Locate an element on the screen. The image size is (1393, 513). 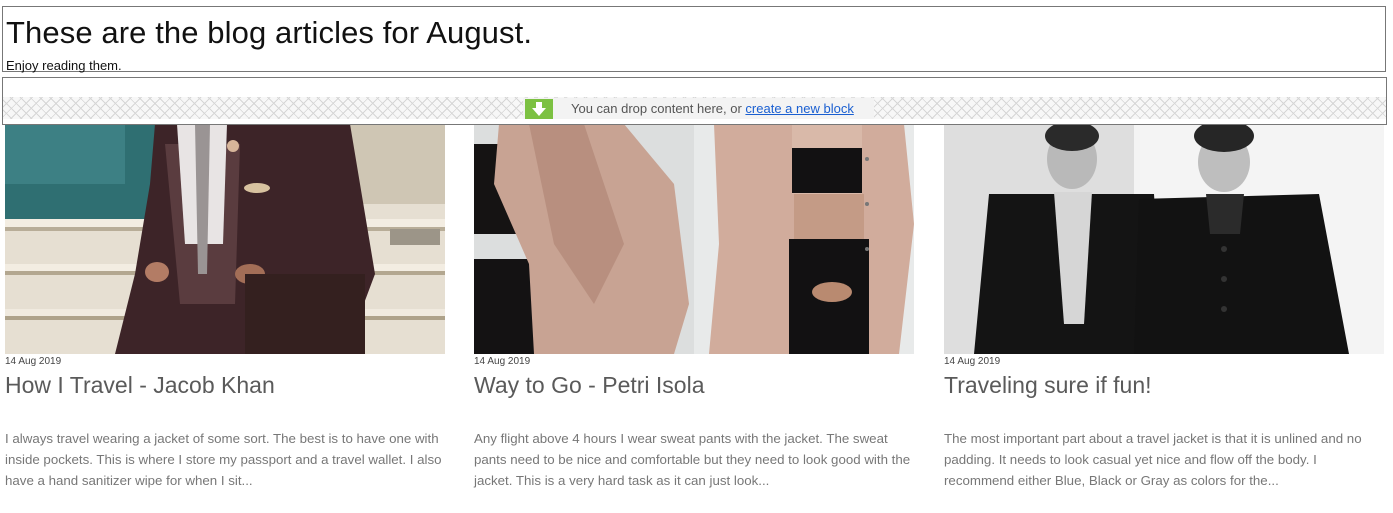
page-subtitle: Enjoy reading them. is located at coordinates (64, 65).